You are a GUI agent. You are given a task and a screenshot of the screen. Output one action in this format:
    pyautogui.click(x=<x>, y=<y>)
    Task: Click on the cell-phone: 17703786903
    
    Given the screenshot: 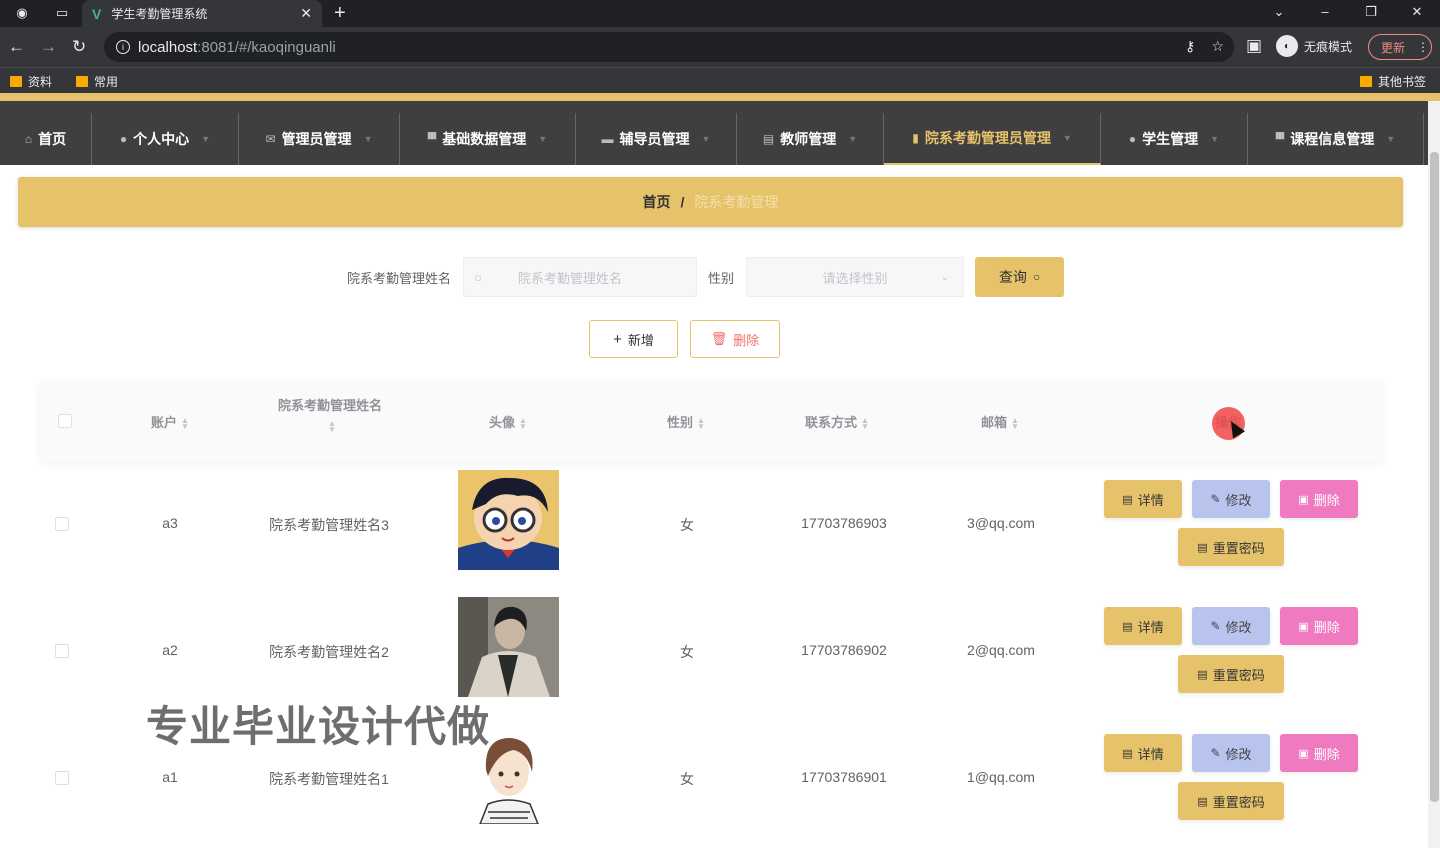 What is the action you would take?
    pyautogui.click(x=844, y=523)
    